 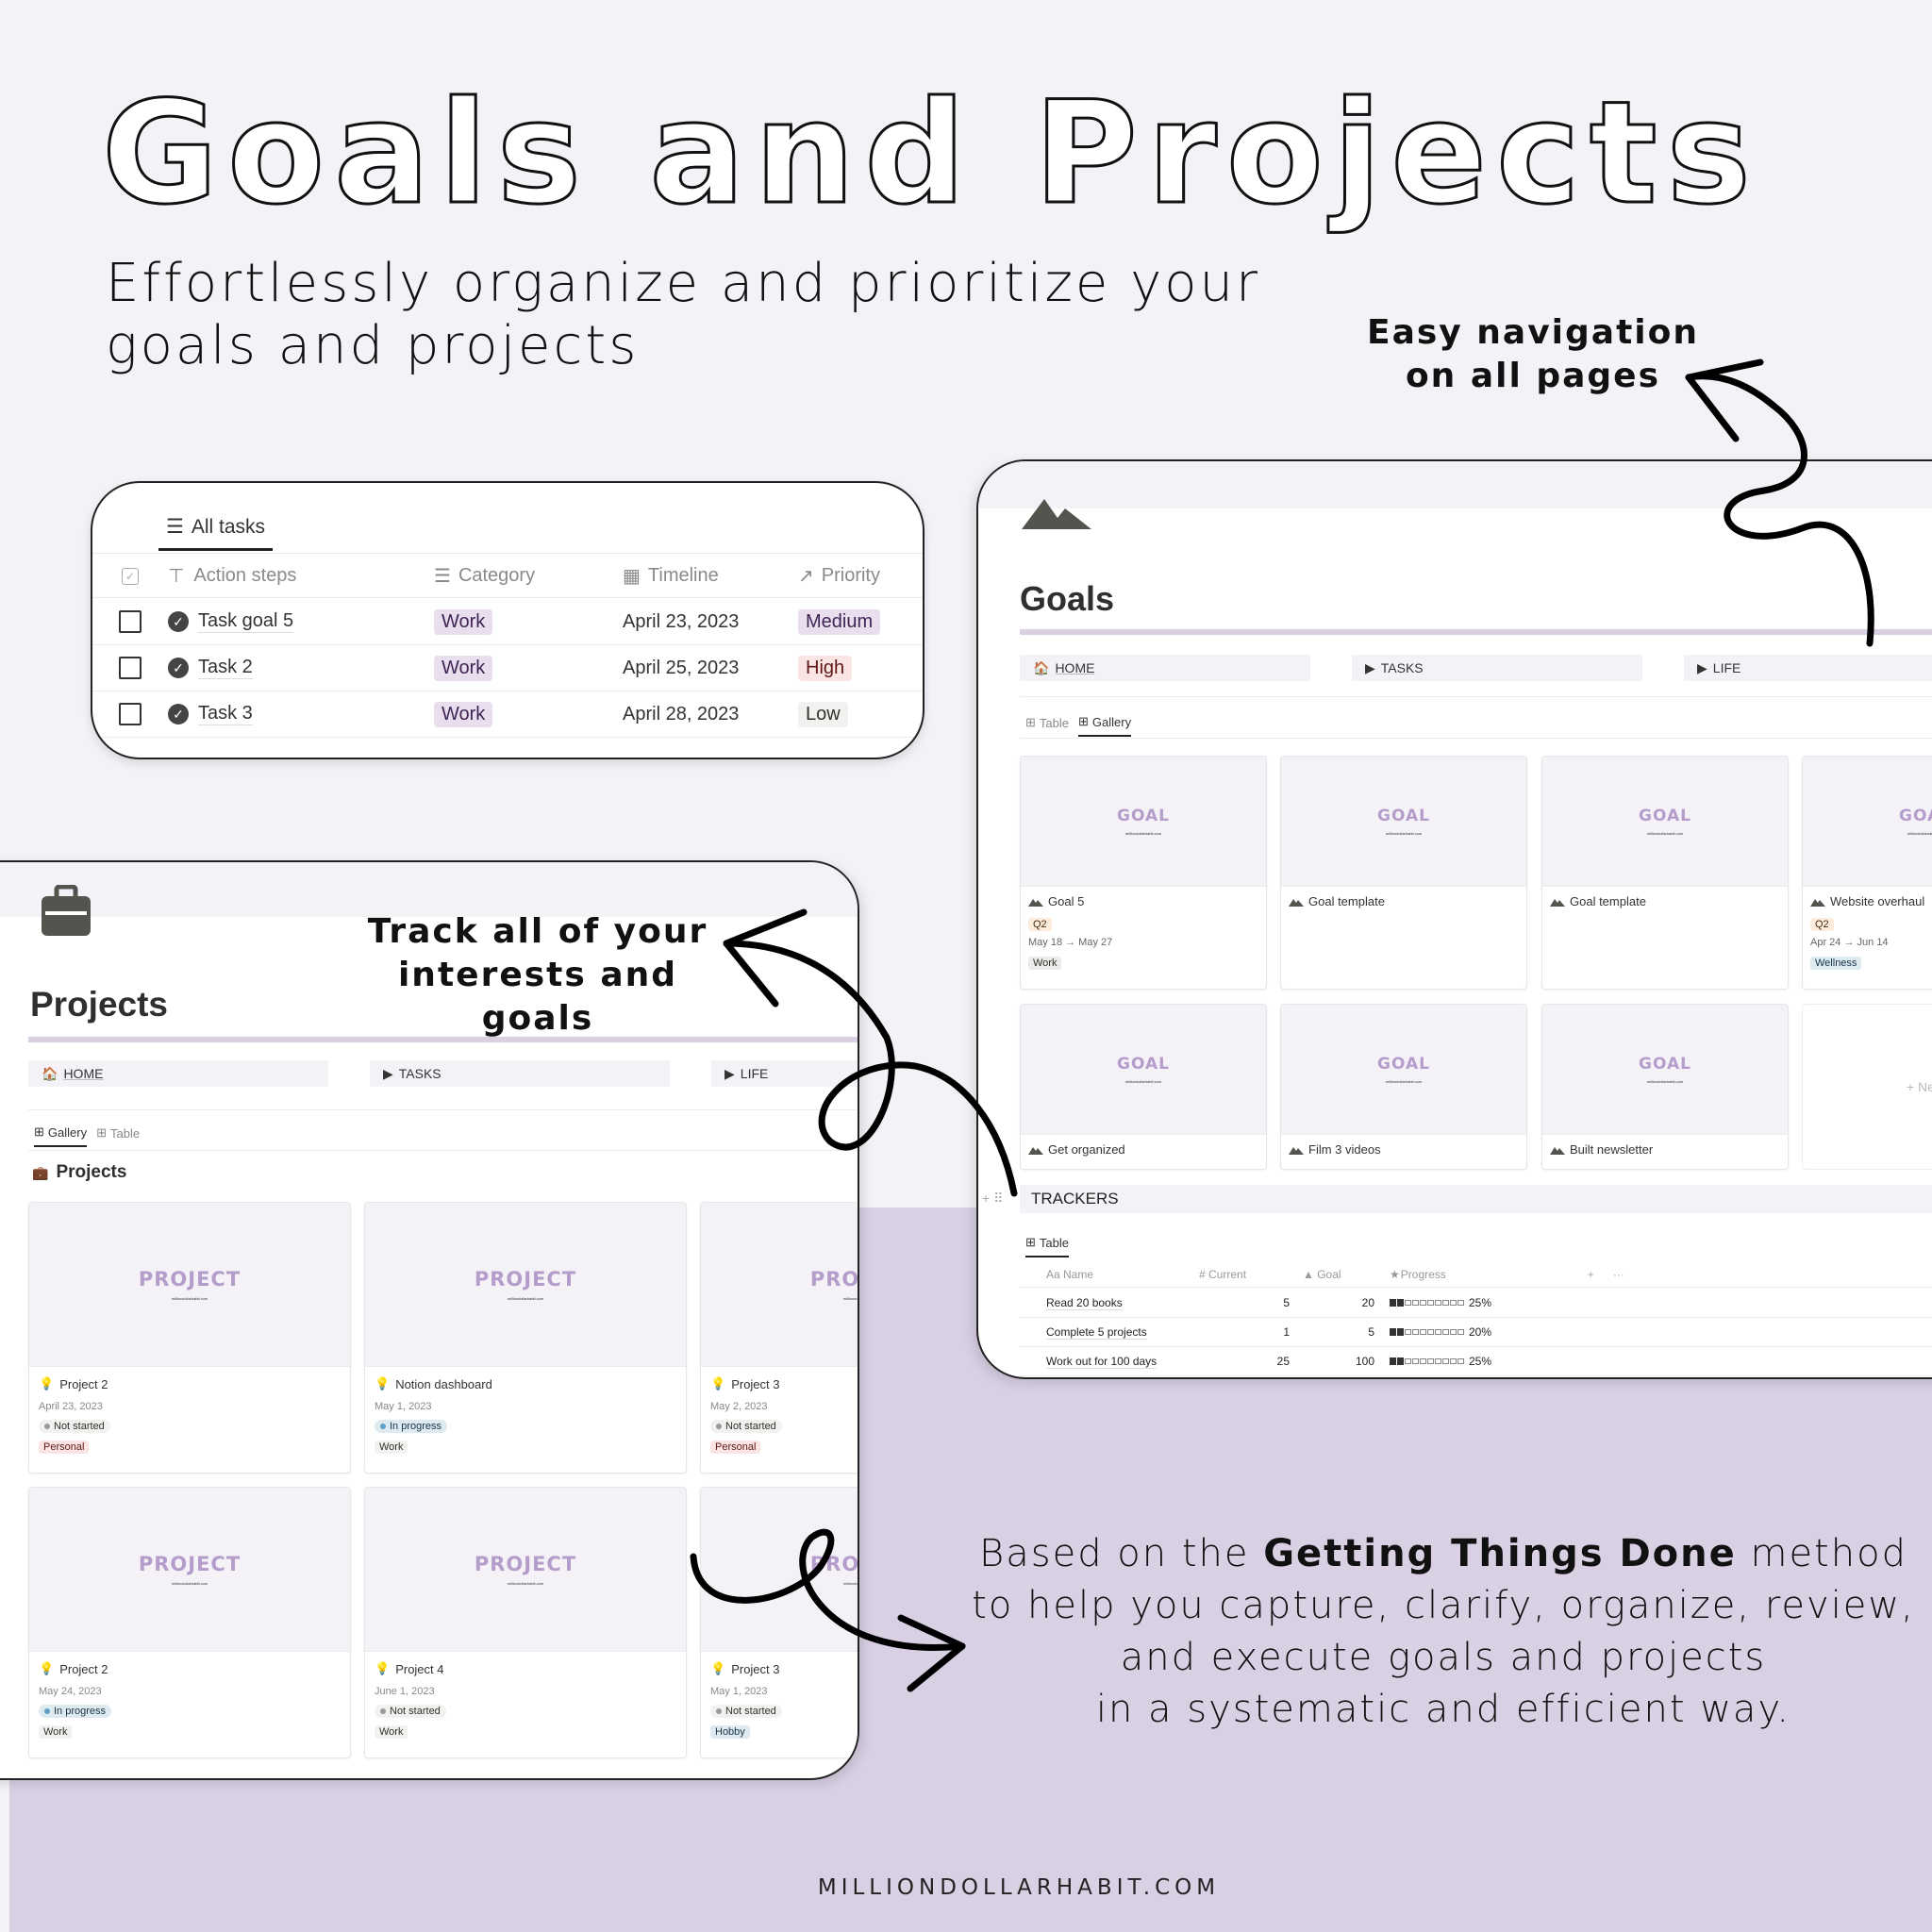 What do you see at coordinates (81, 1711) in the screenshot?
I see `status-label: In progress` at bounding box center [81, 1711].